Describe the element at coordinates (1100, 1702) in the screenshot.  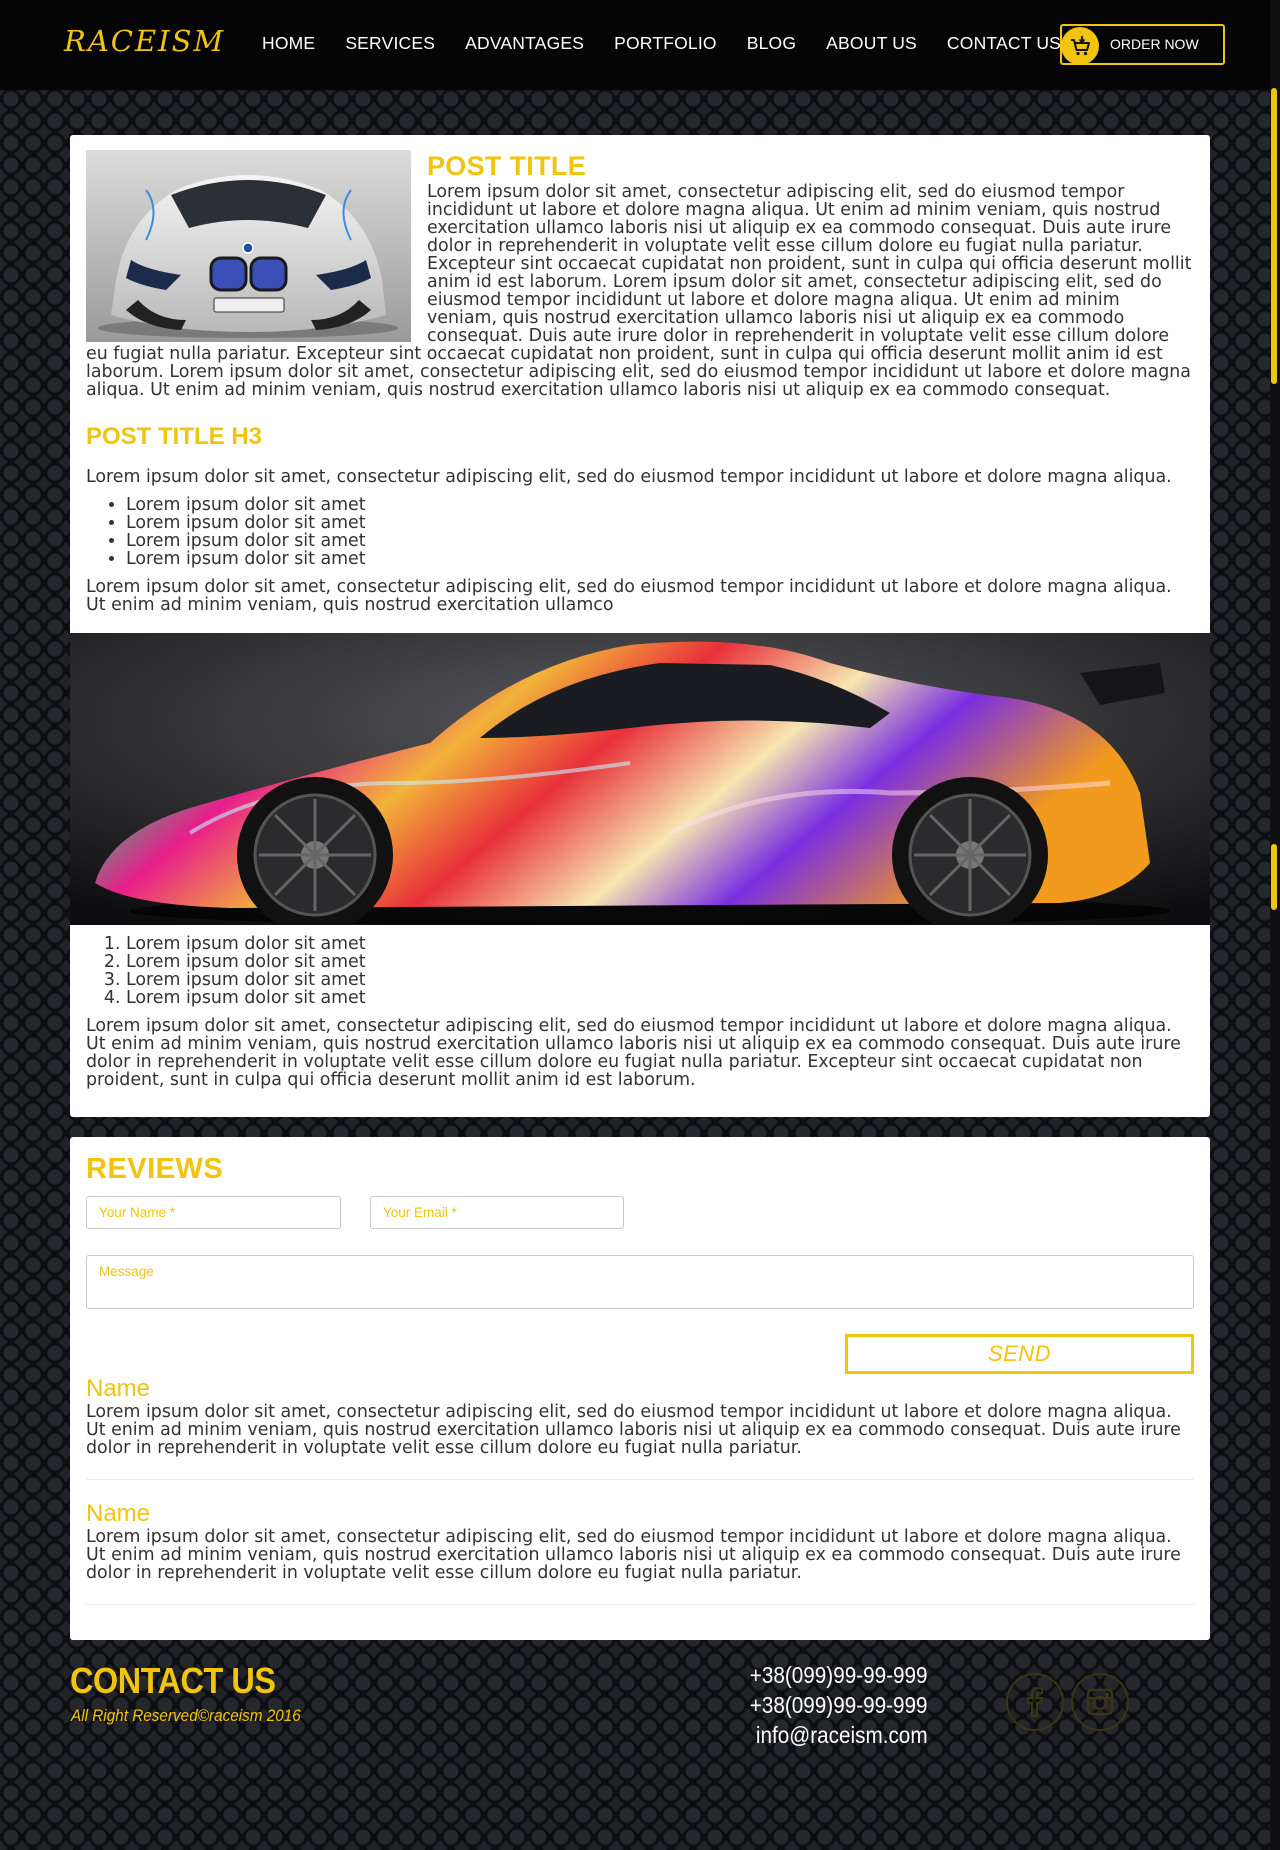
I see `instagram-icon` at that location.